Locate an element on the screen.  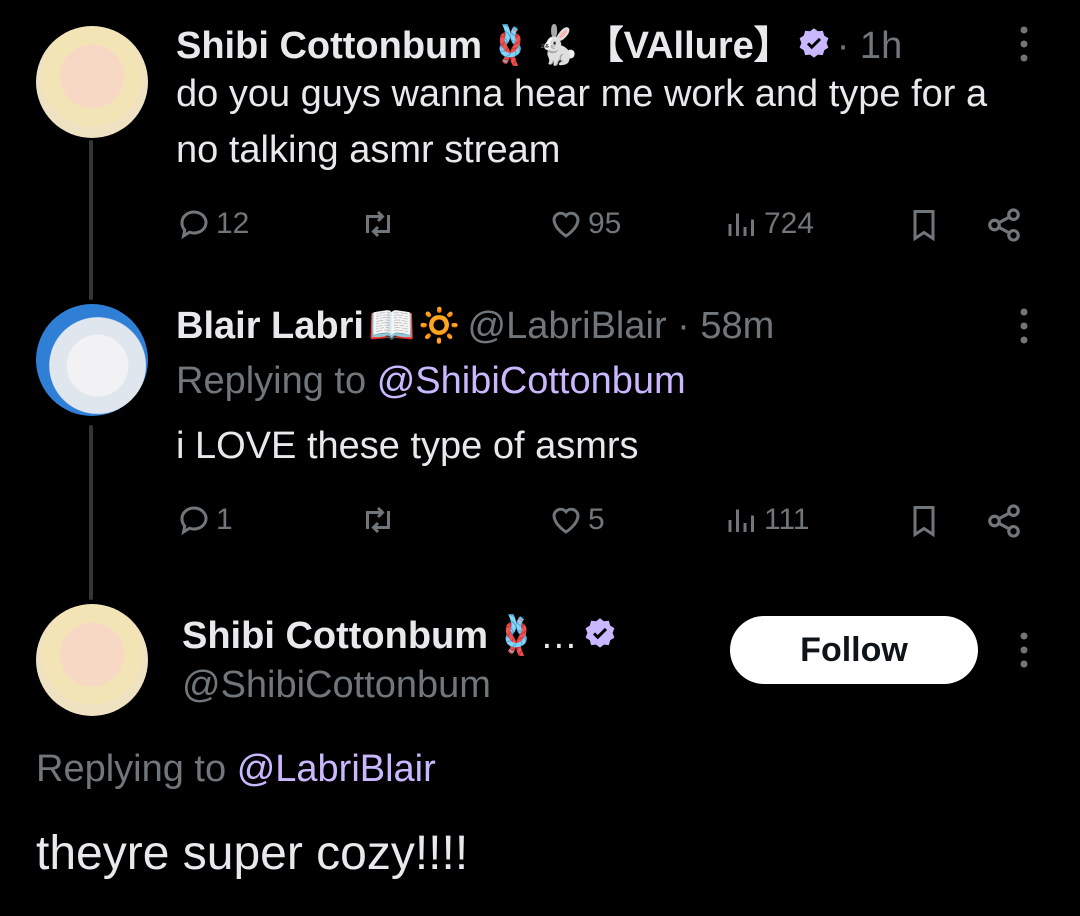
handle: @ShibiCottonbum is located at coordinates (336, 685).